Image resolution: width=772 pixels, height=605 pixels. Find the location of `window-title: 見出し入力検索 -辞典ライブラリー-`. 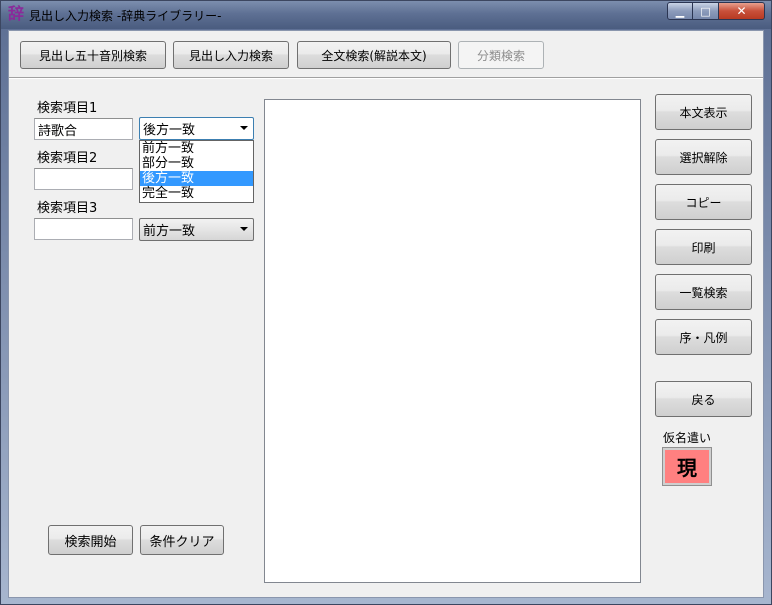

window-title: 見出し入力検索 -辞典ライブラリー- is located at coordinates (125, 16).